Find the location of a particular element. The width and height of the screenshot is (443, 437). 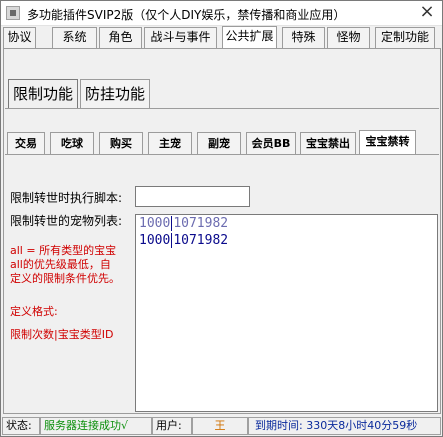

rebirth-pet-list-label: 限制转世的宠物列表: is located at coordinates (66, 221).